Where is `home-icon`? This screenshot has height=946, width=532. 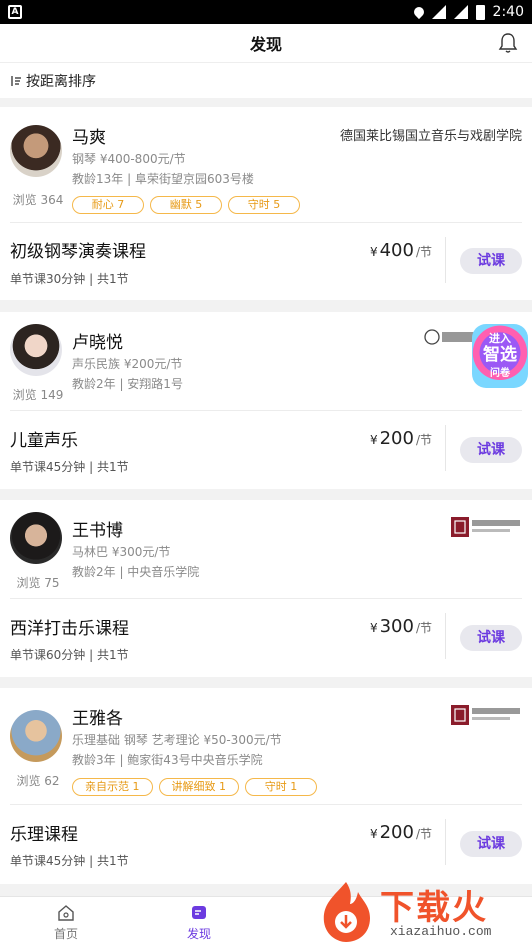
home-icon is located at coordinates (66, 913).